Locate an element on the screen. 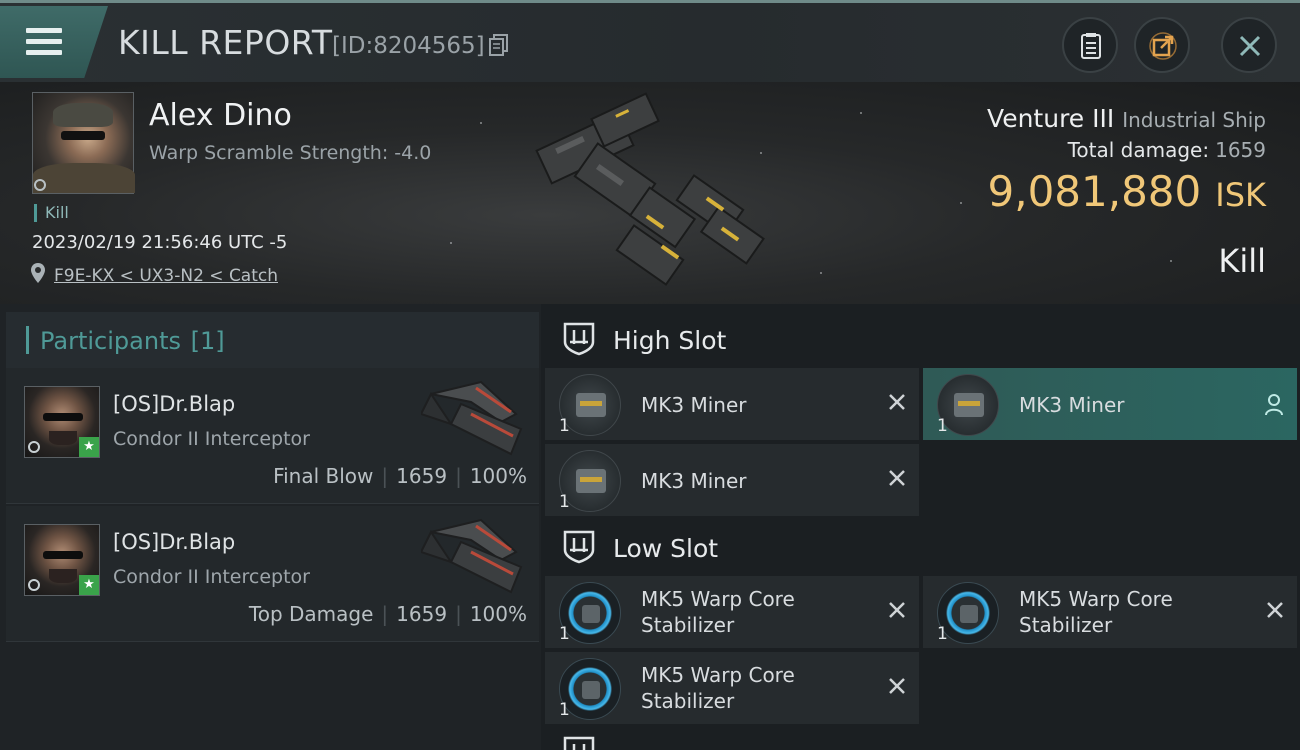 The image size is (1300, 750). victim-name: Alex Dino is located at coordinates (220, 115).